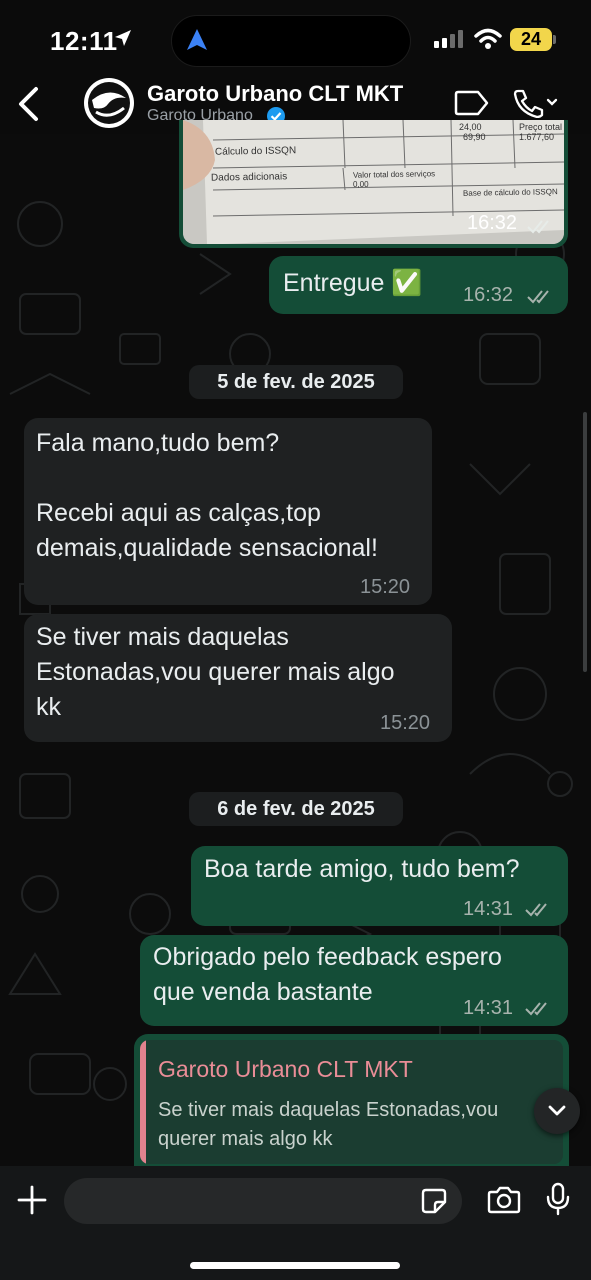  Describe the element at coordinates (541, 127) in the screenshot. I see `receipt-label-preco: Preço total` at that location.